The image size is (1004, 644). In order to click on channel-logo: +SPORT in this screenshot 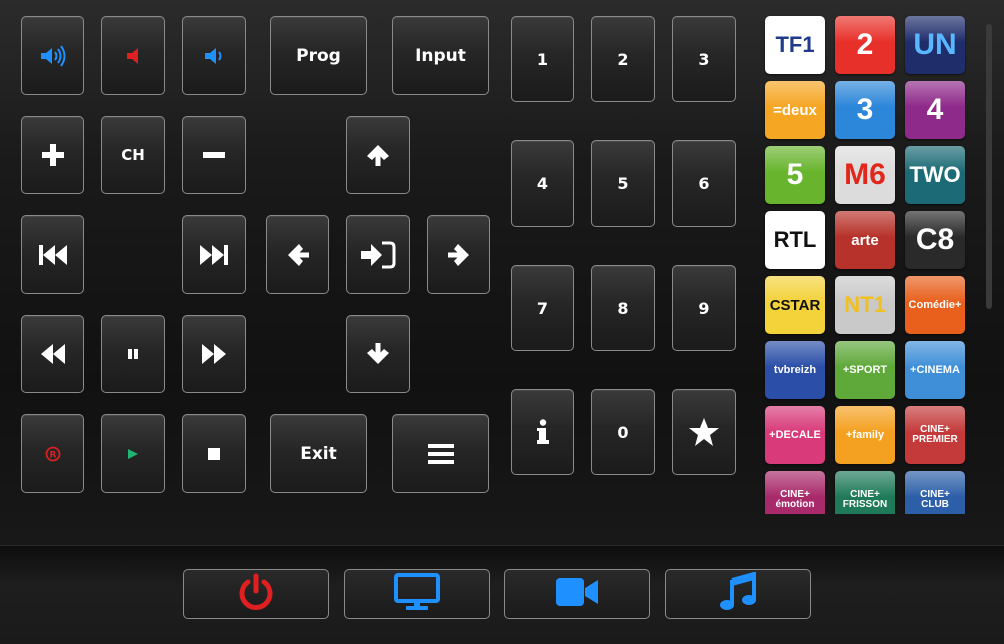, I will do `click(865, 370)`.